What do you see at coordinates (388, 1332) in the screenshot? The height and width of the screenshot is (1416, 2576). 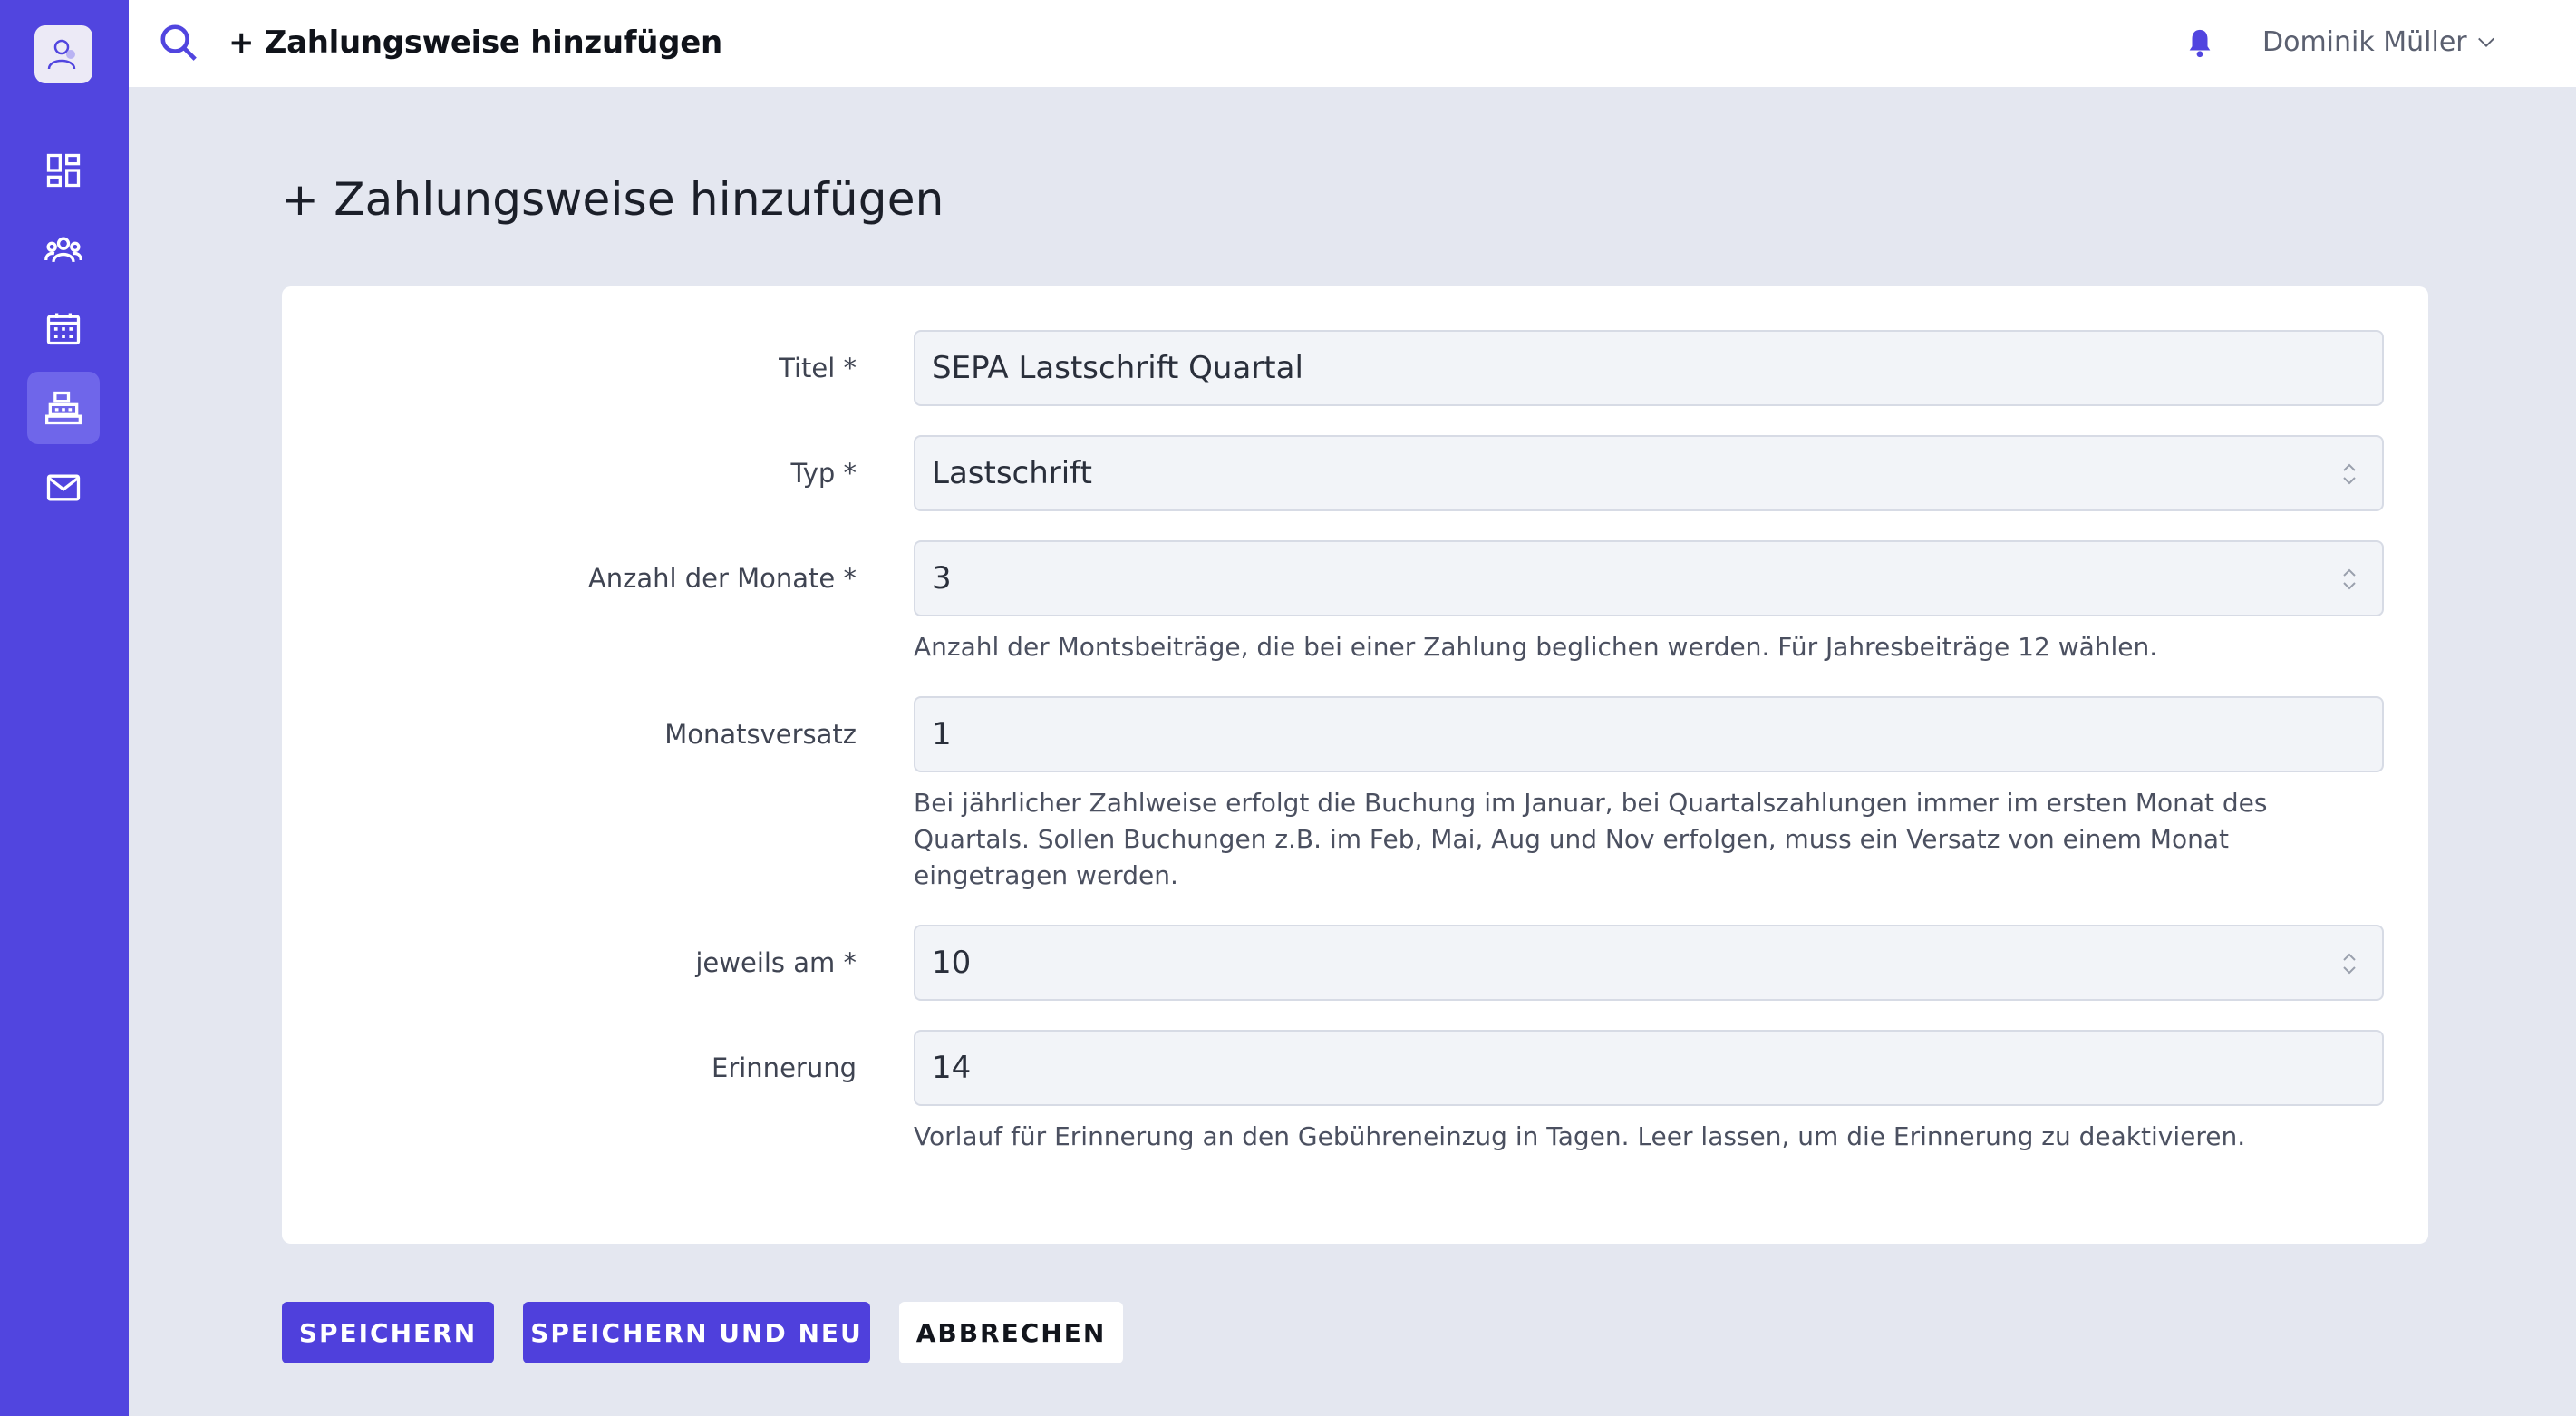 I see `save-button: SPEICHERN` at bounding box center [388, 1332].